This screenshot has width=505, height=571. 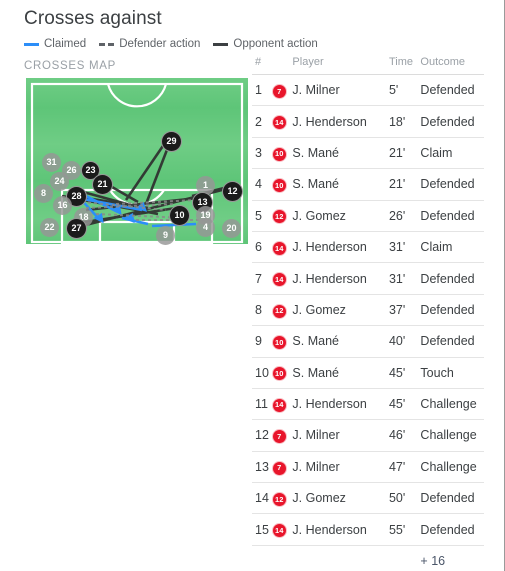 What do you see at coordinates (205, 227) in the screenshot?
I see `pitch-marker: 4` at bounding box center [205, 227].